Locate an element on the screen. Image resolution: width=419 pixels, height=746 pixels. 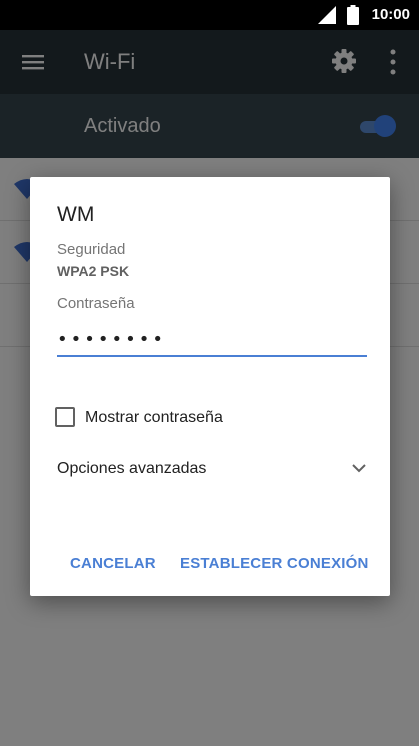
status-time: 10:00 is located at coordinates (390, 14).